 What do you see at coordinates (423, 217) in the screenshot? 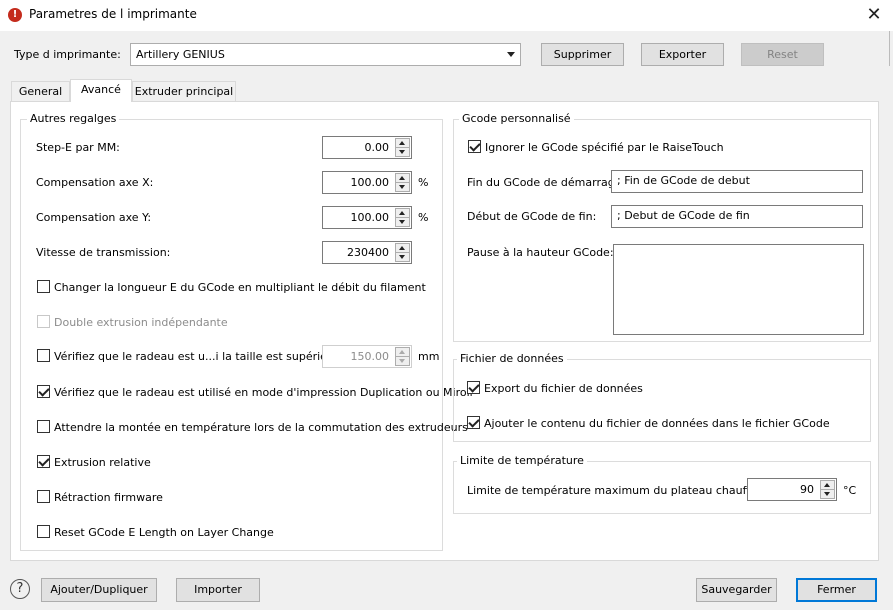
I see `comp-y-unit: %` at bounding box center [423, 217].